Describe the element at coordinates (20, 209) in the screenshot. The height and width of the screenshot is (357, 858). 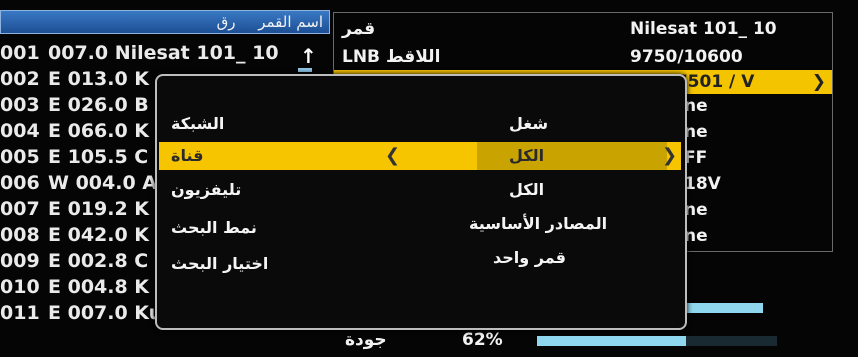
I see `satellite-number: 007` at that location.